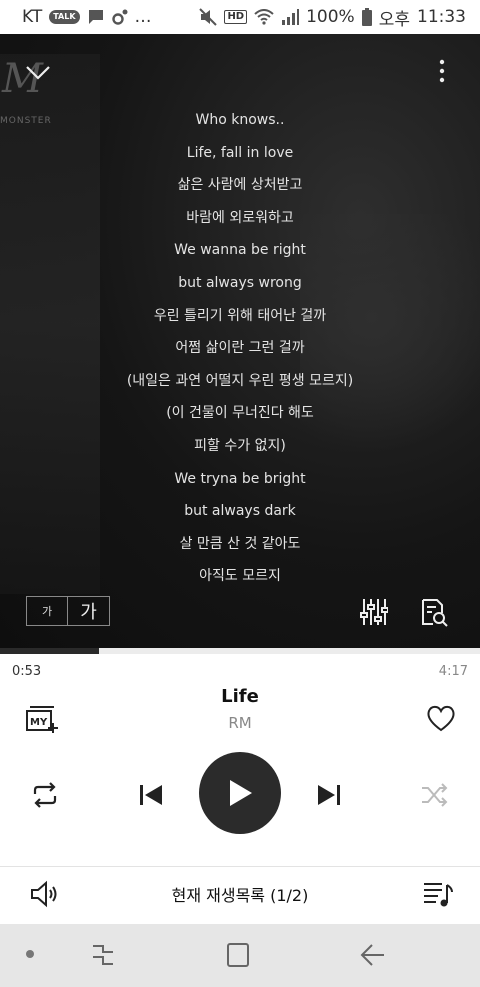 Image resolution: width=480 pixels, height=987 pixels. What do you see at coordinates (103, 955) in the screenshot?
I see `recents-icon` at bounding box center [103, 955].